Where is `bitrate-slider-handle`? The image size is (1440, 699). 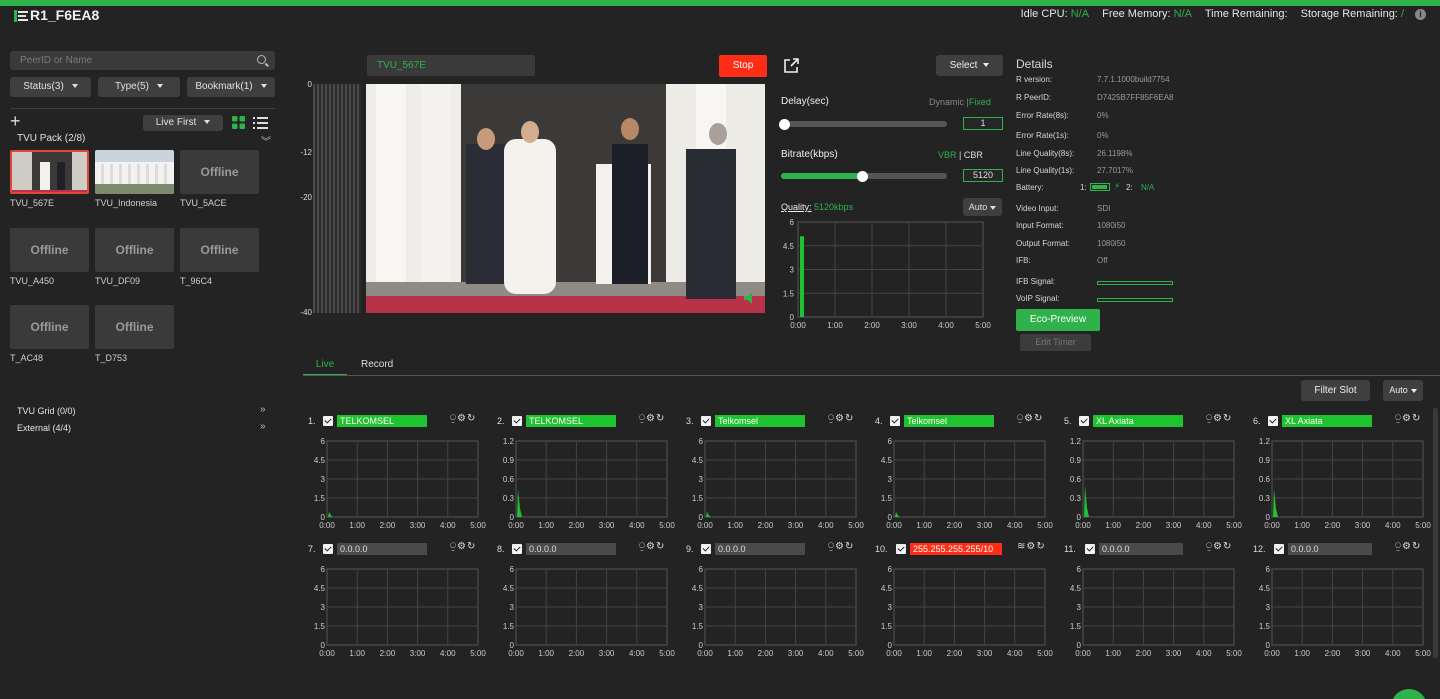 bitrate-slider-handle is located at coordinates (862, 176).